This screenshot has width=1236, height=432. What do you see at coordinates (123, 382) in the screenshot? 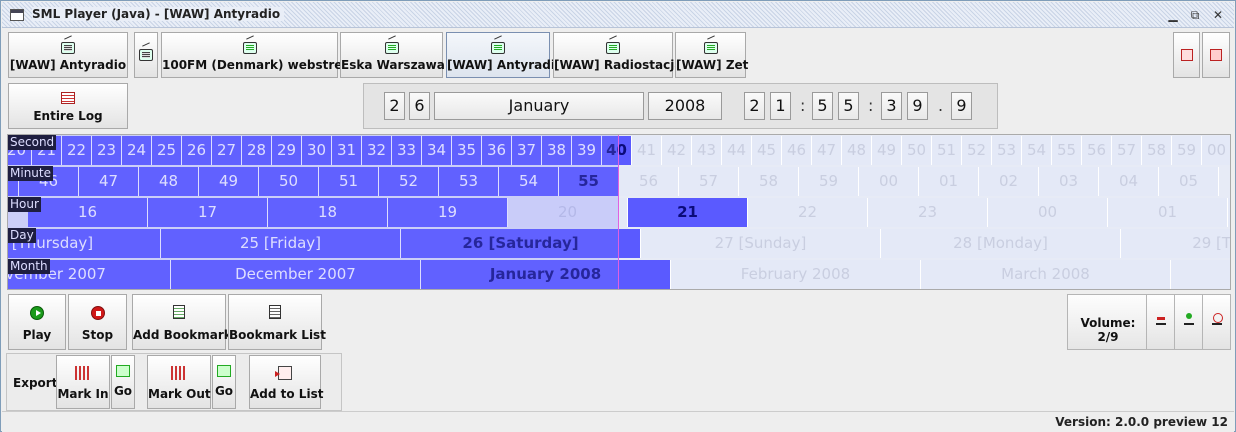
I see `go-mark-in-button: Go` at bounding box center [123, 382].